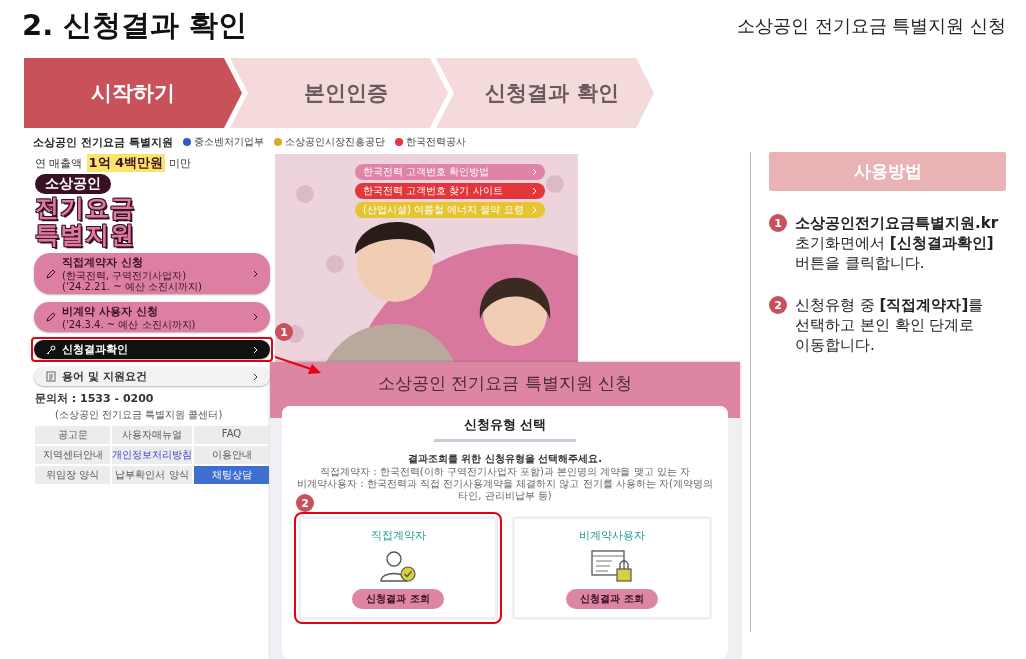 The image size is (1026, 659). What do you see at coordinates (152, 376) in the screenshot?
I see `menu-button: 용어 및 지원요건` at bounding box center [152, 376].